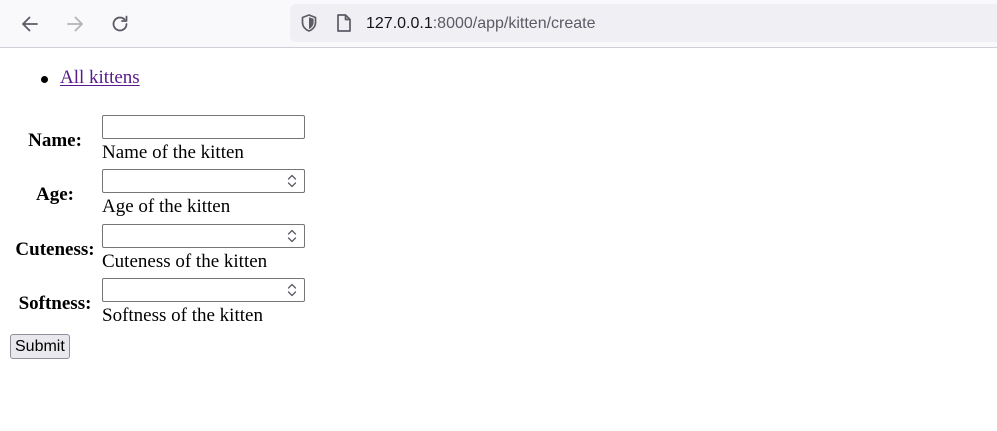 The image size is (997, 431). I want to click on submit-button: Submit, so click(40, 346).